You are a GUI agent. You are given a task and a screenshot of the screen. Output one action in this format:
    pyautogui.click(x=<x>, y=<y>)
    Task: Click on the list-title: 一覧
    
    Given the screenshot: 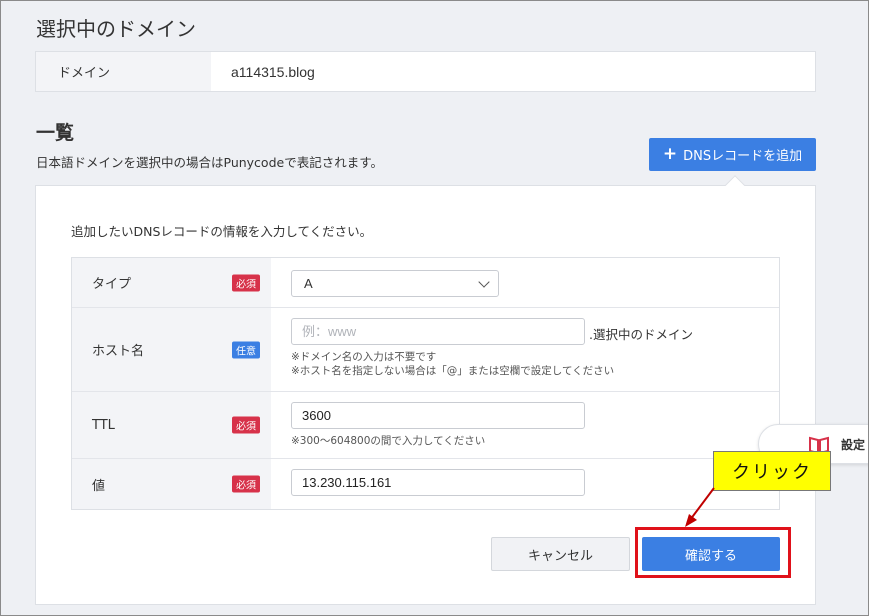 What is the action you would take?
    pyautogui.click(x=55, y=133)
    